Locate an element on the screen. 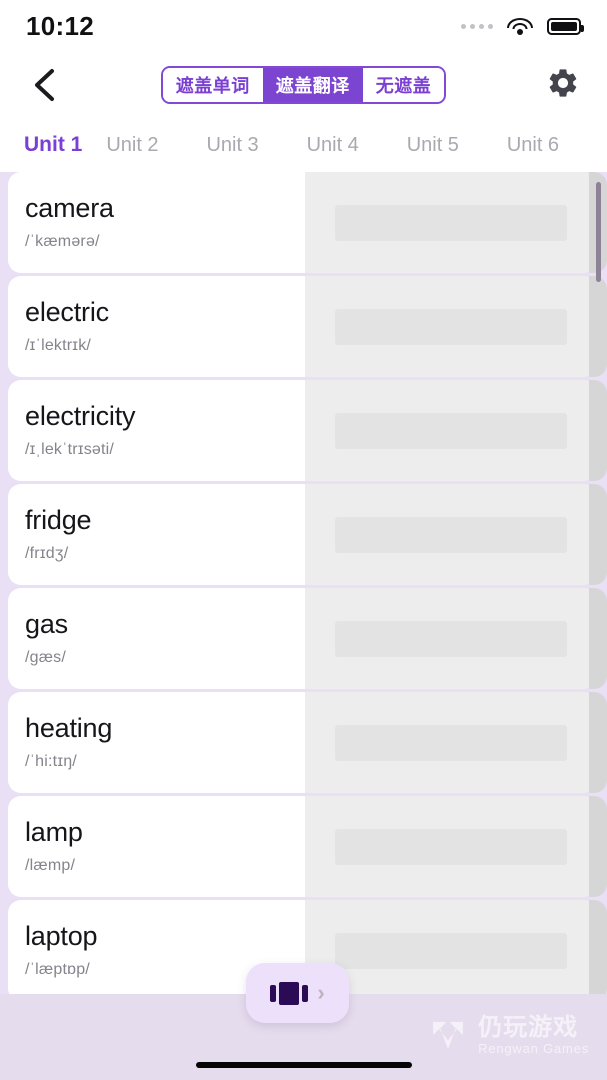 This screenshot has height=1080, width=607. word-cell: fridge /frɪdʒ/ is located at coordinates (156, 534).